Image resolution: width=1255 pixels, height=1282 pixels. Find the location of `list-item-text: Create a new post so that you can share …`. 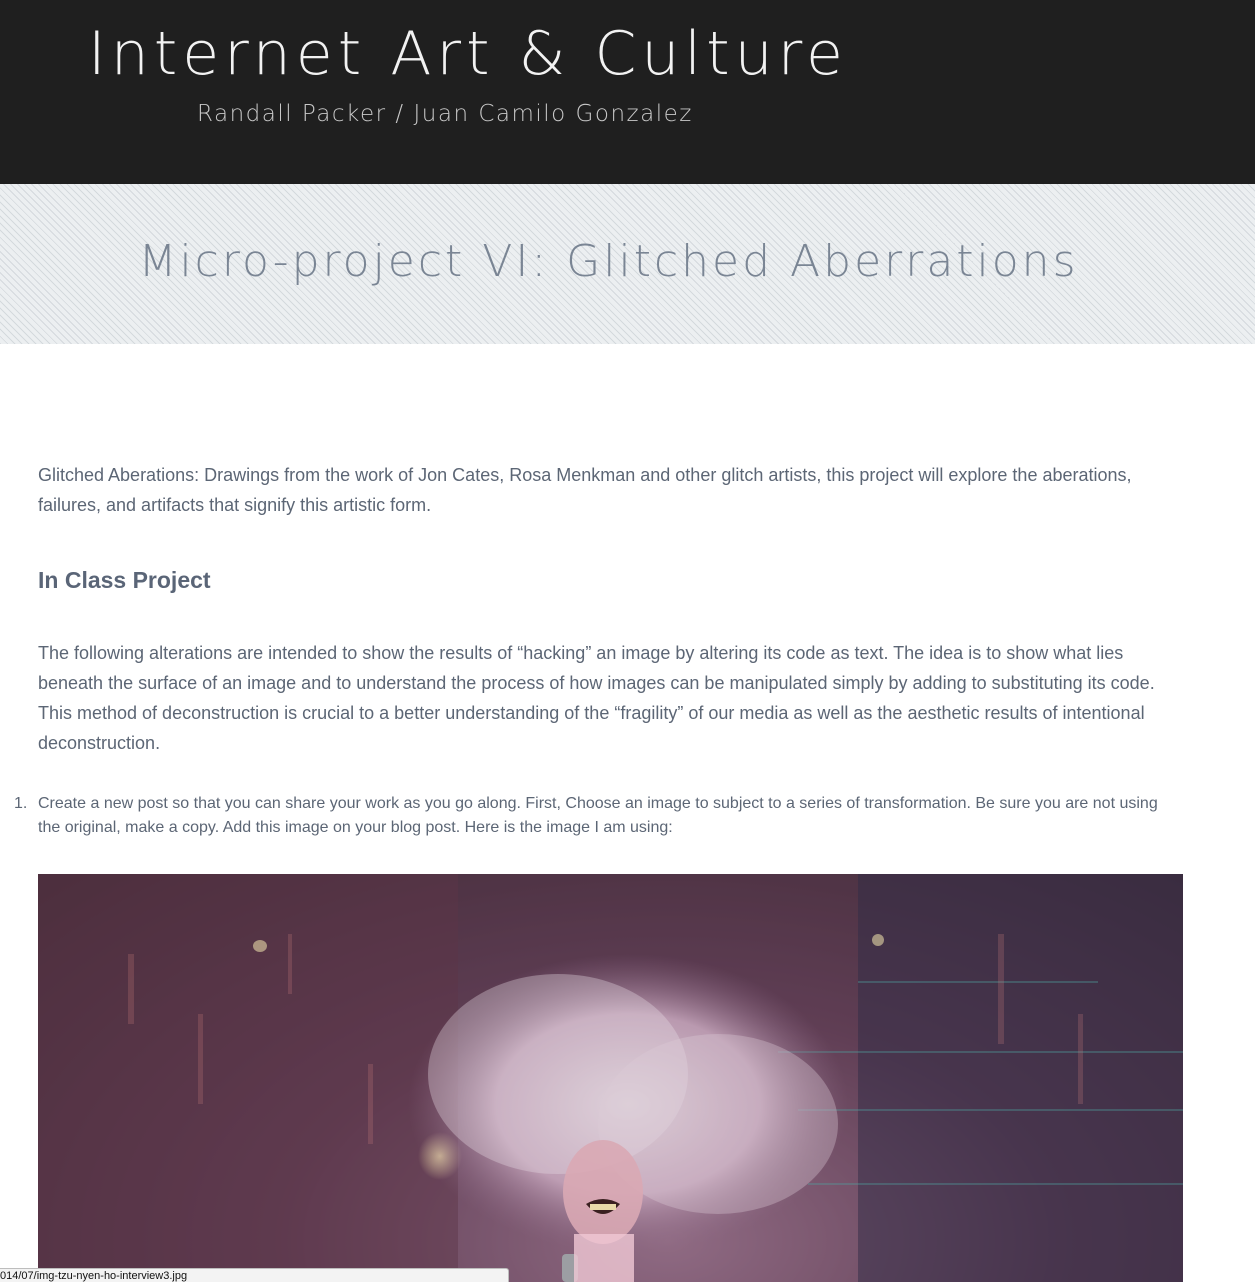

list-item-text: Create a new post so that you can share … is located at coordinates (598, 815).